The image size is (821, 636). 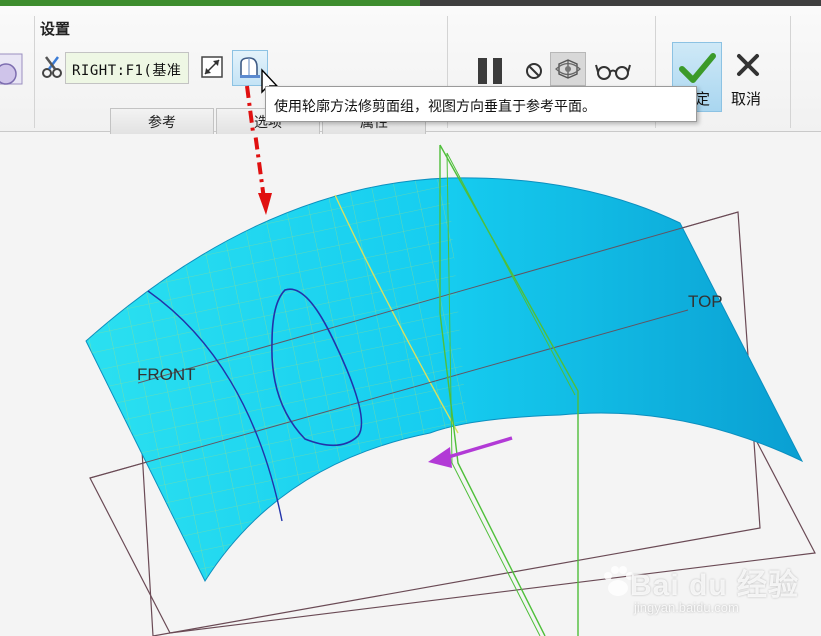 I want to click on direction-arrow-icon, so click(x=440, y=457).